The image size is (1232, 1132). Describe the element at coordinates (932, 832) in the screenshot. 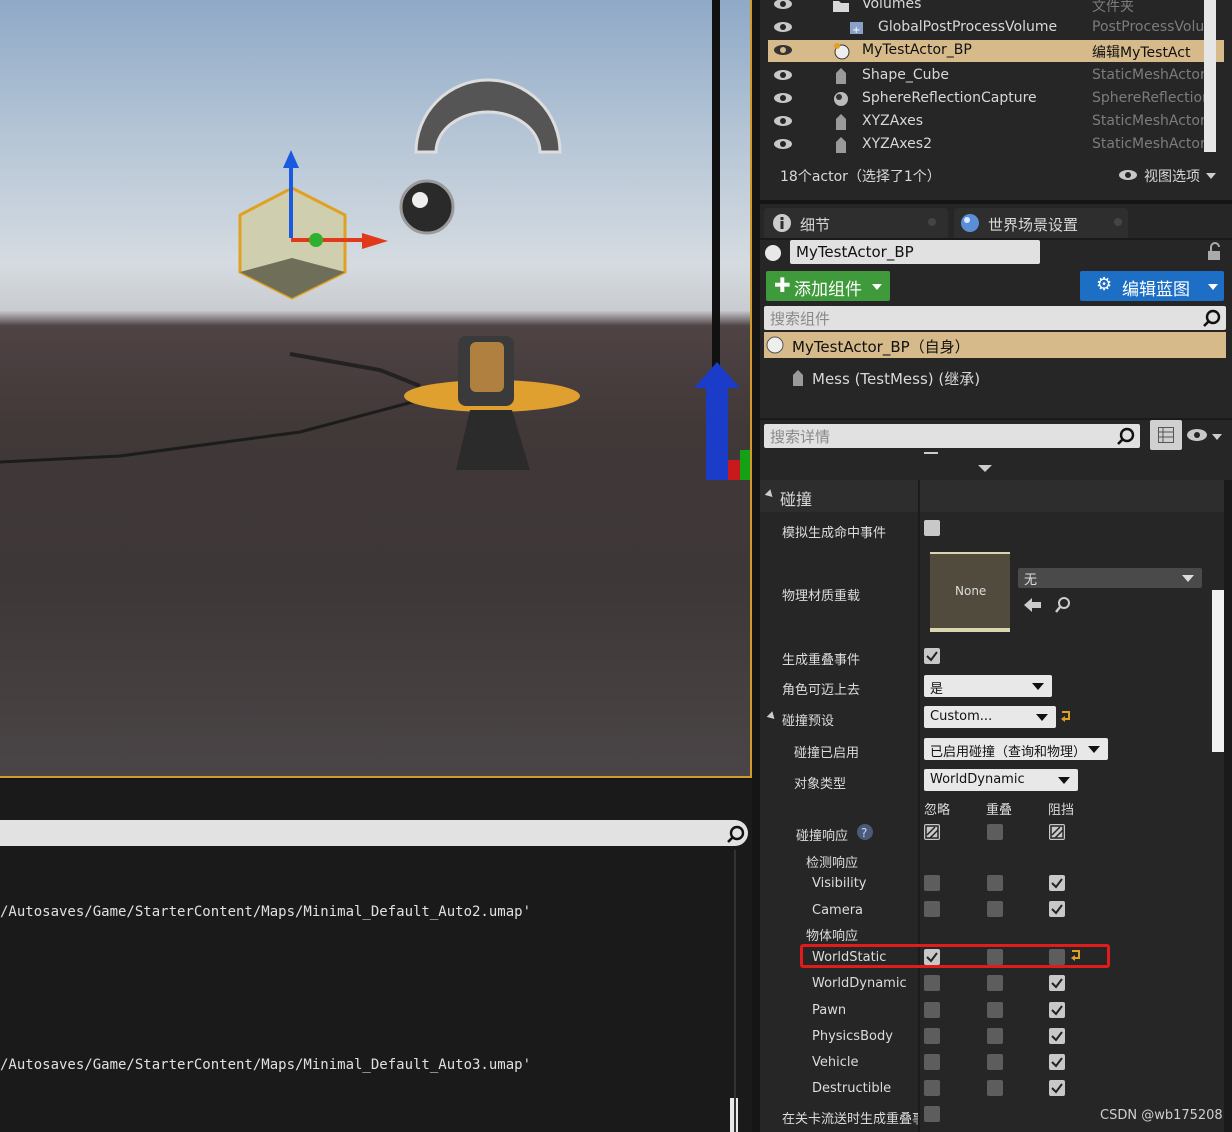

I see `responses-ignore-all-checkbox` at that location.